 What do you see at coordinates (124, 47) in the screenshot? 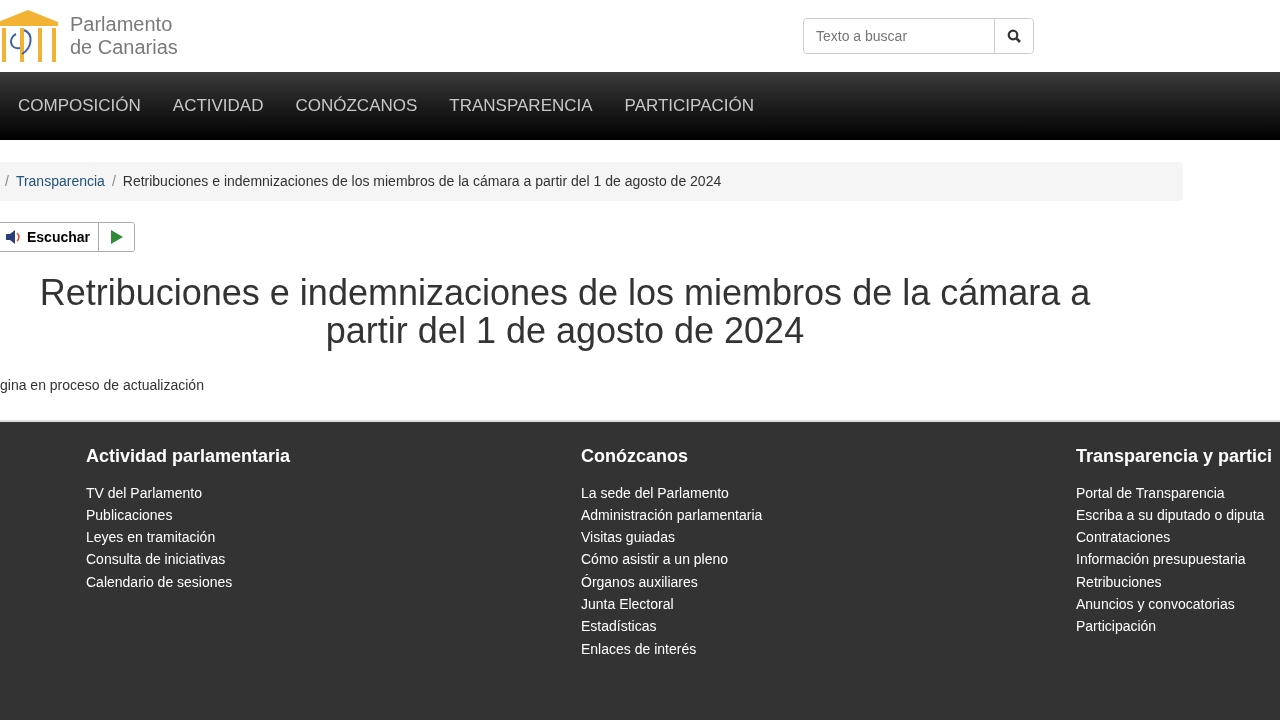
I see `logo-text: de Canarias` at bounding box center [124, 47].